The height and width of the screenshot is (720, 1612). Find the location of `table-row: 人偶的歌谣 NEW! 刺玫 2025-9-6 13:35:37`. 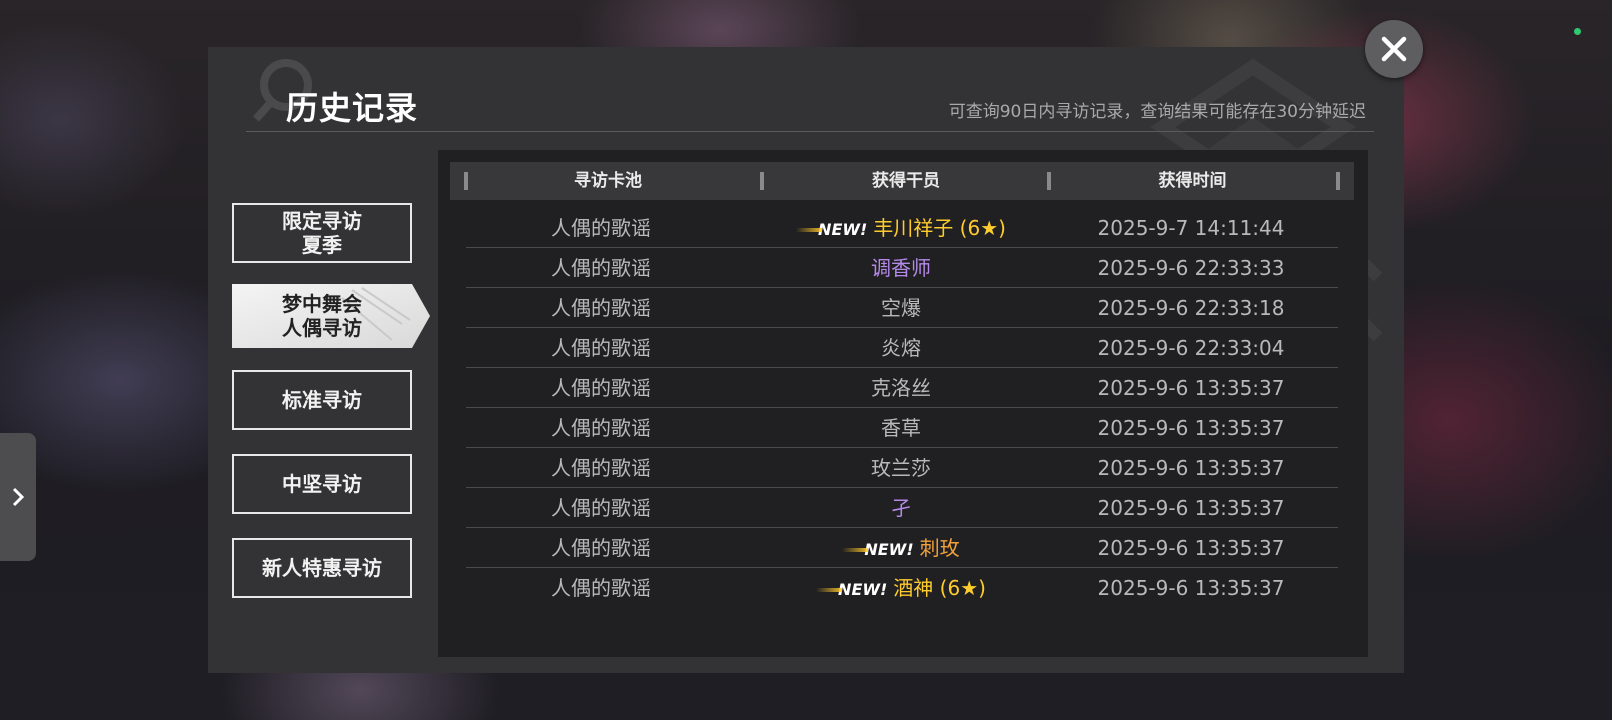

table-row: 人偶的歌谣 NEW! 刺玫 2025-9-6 13:35:37 is located at coordinates (902, 548).